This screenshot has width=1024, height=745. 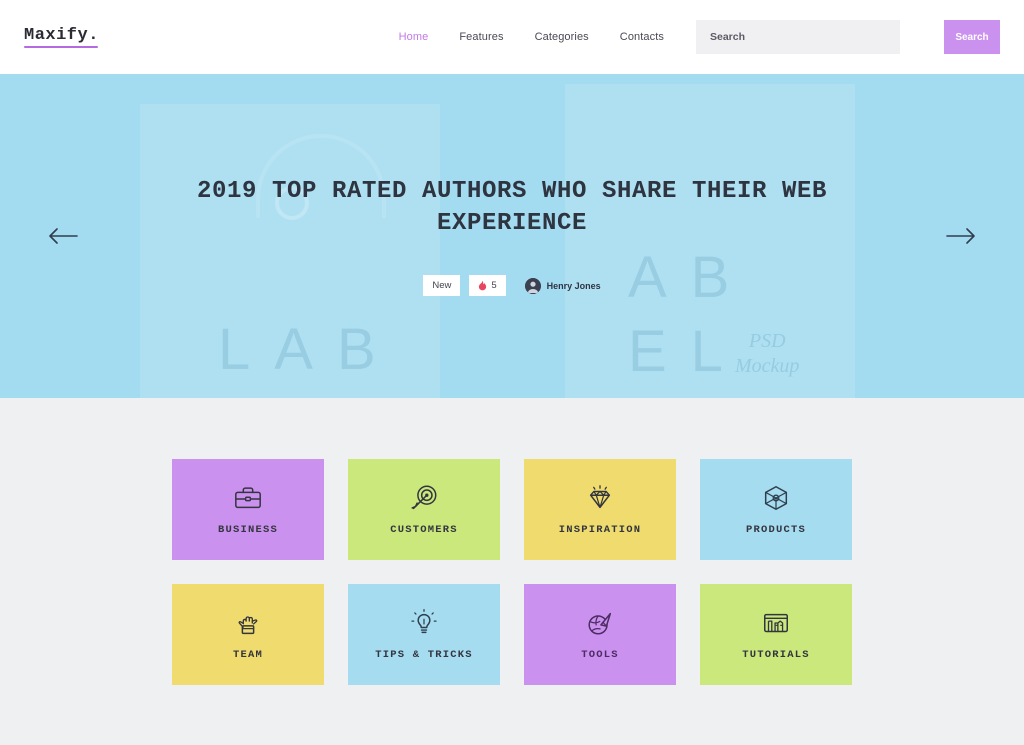 I want to click on likes-count: 5, so click(x=494, y=286).